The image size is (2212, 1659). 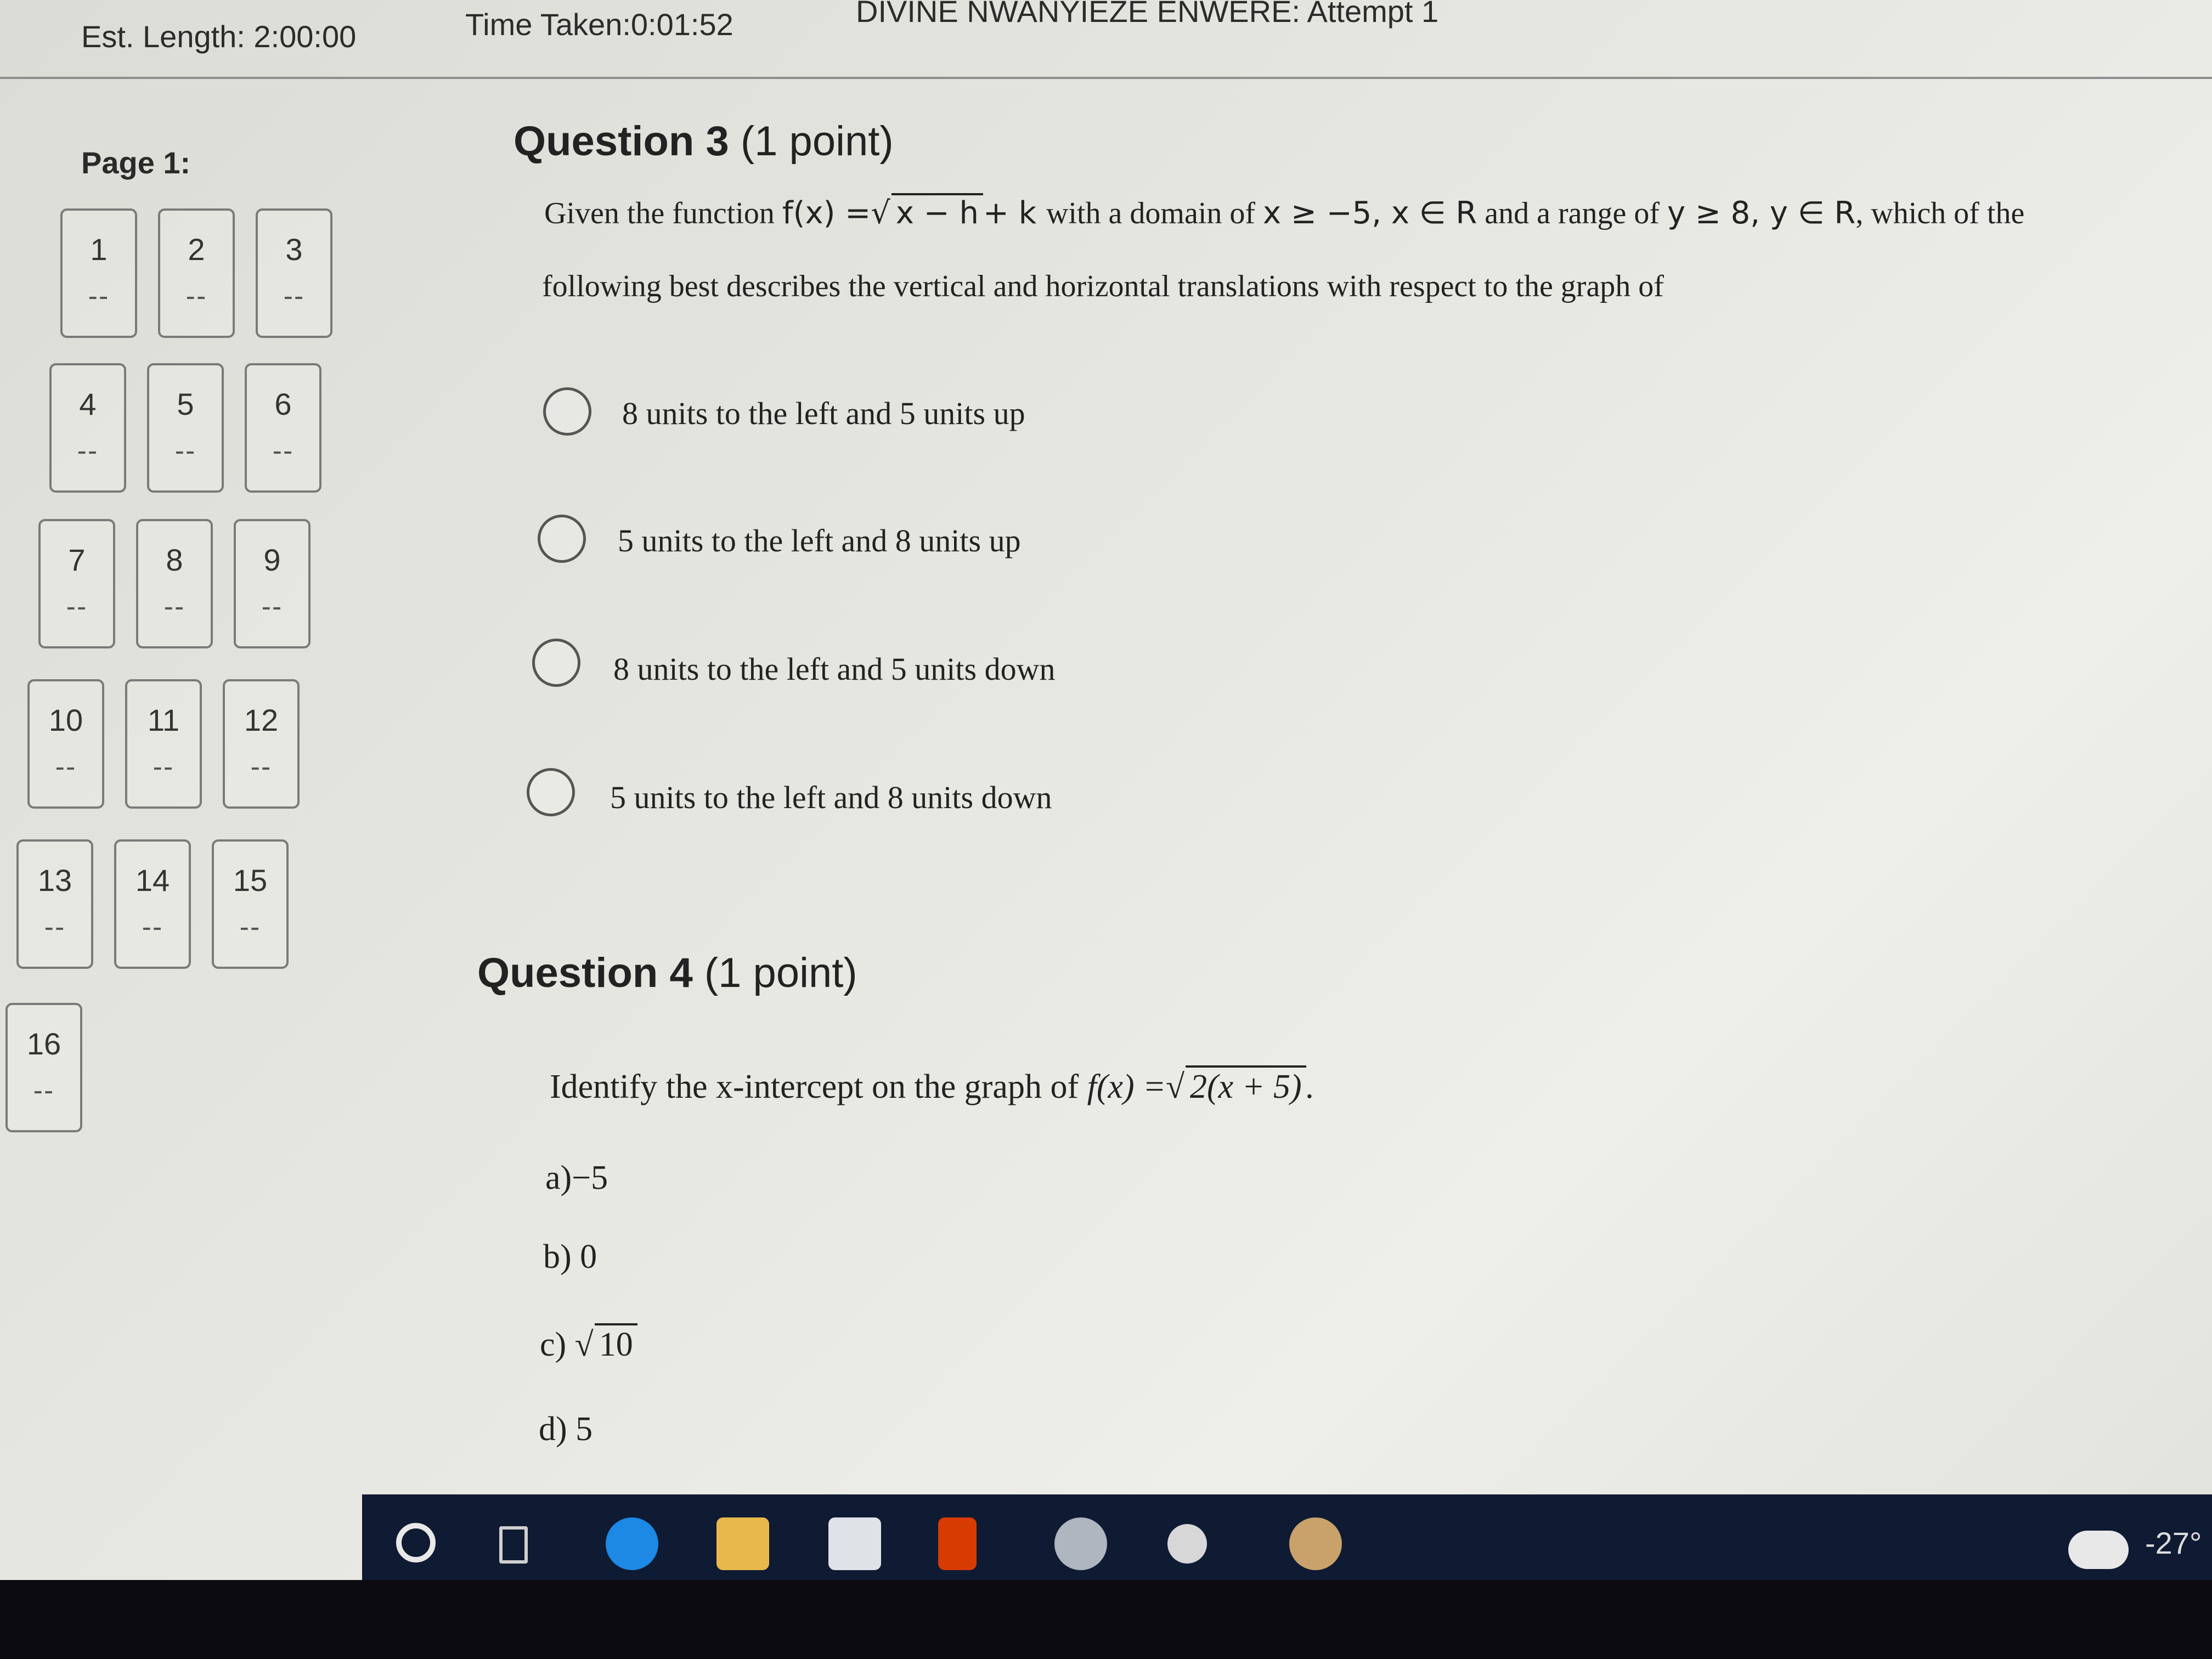 I want to click on question-nav-number: 9, so click(x=272, y=560).